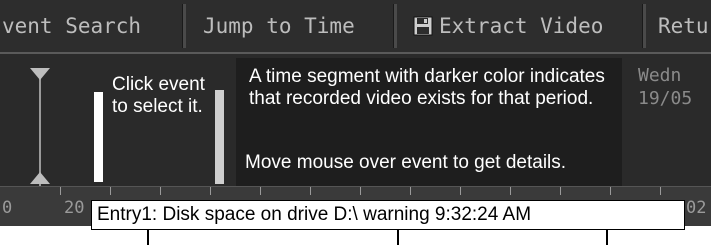  I want to click on selected-event-bar, so click(98, 137).